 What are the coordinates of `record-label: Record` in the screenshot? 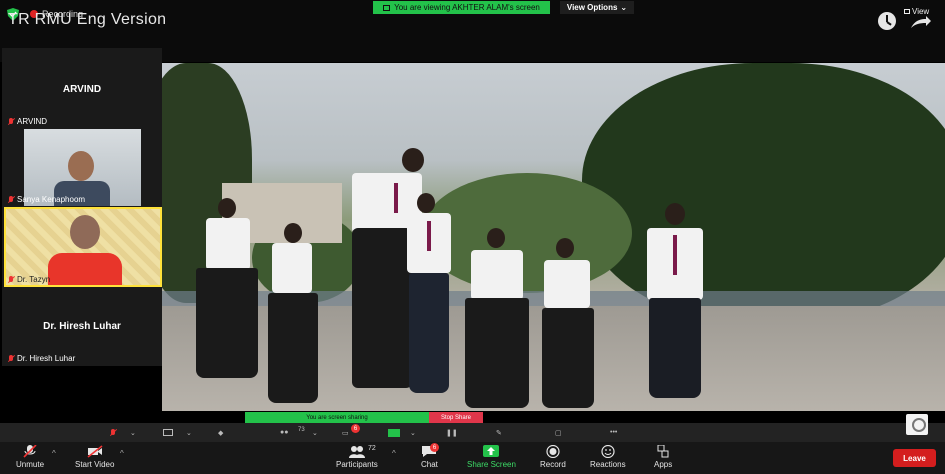 It's located at (553, 464).